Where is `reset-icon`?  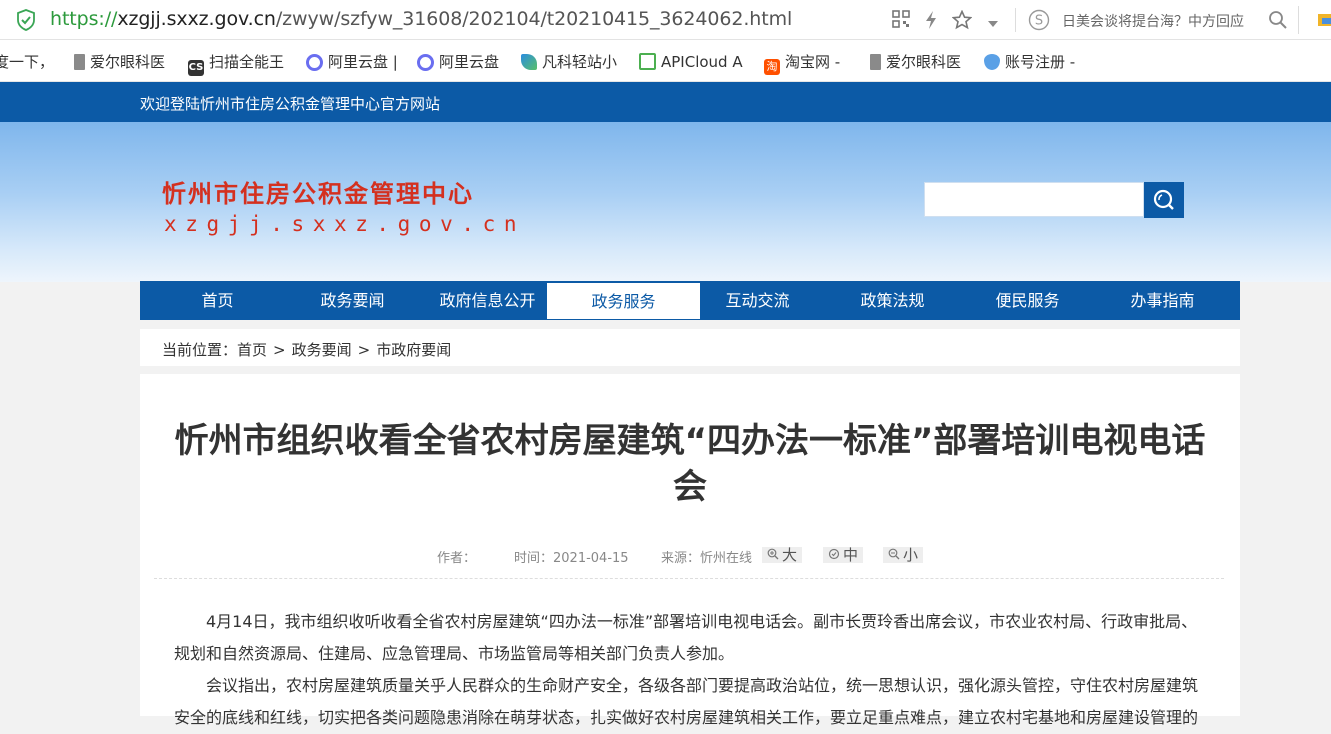 reset-icon is located at coordinates (834, 554).